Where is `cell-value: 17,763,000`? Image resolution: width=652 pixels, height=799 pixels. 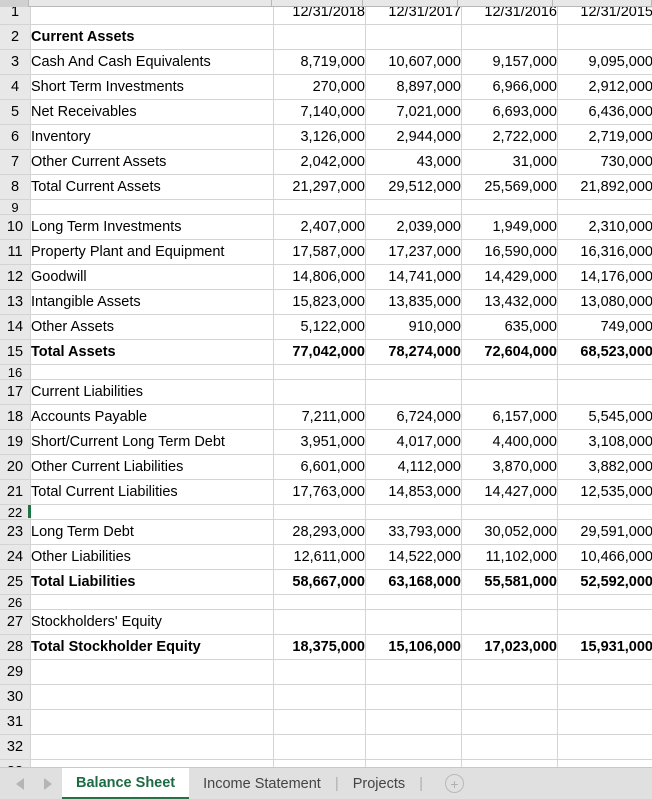
cell-value: 17,763,000 is located at coordinates (319, 492).